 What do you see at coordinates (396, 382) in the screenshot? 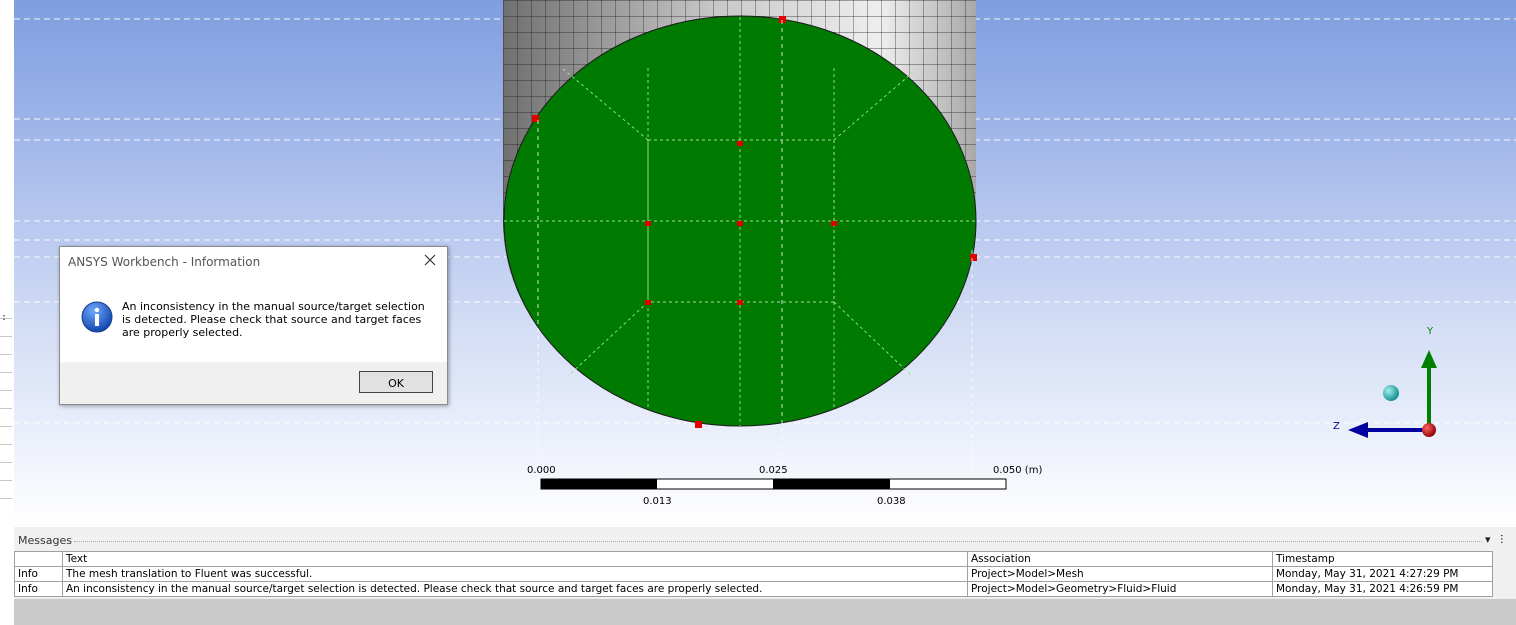
I see `ok-button: OK` at bounding box center [396, 382].